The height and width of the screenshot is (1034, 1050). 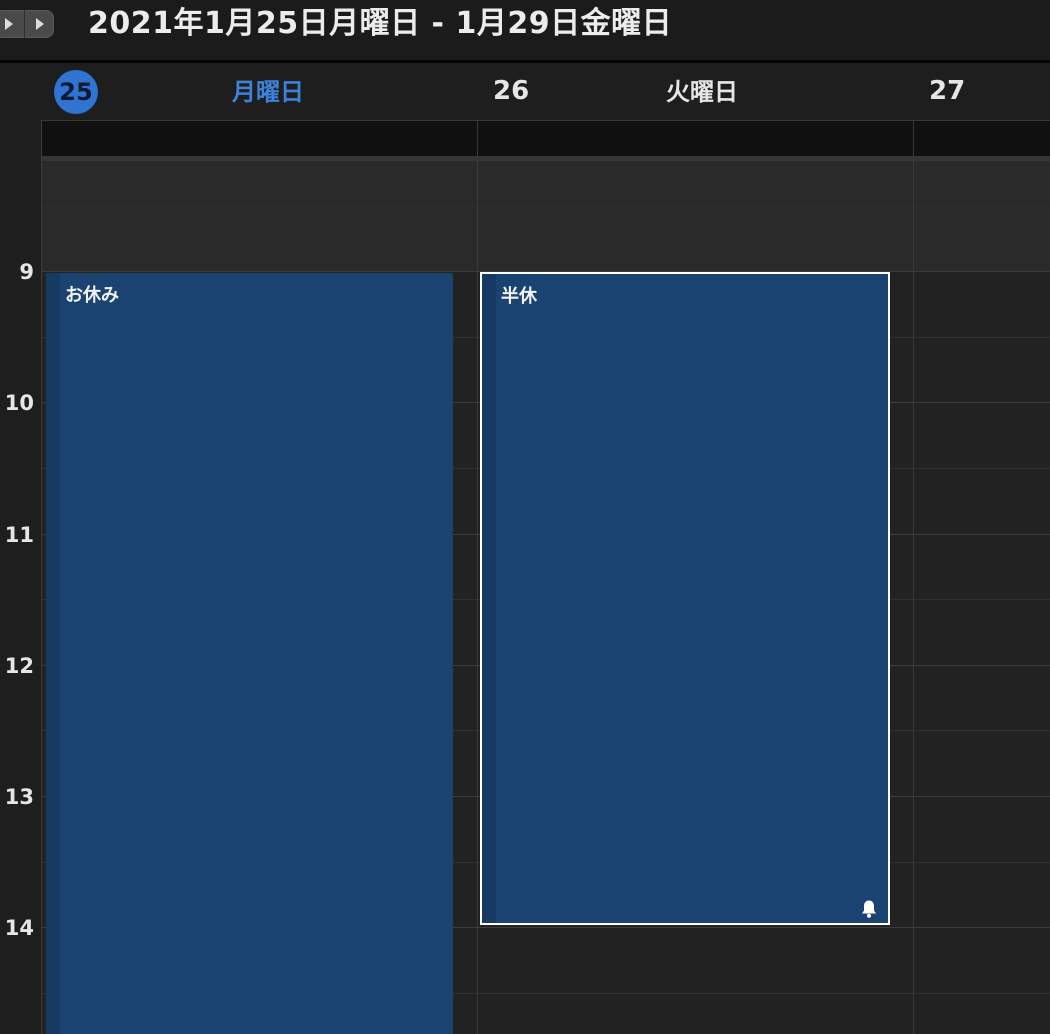 What do you see at coordinates (19, 928) in the screenshot?
I see `hour-label-14: 14` at bounding box center [19, 928].